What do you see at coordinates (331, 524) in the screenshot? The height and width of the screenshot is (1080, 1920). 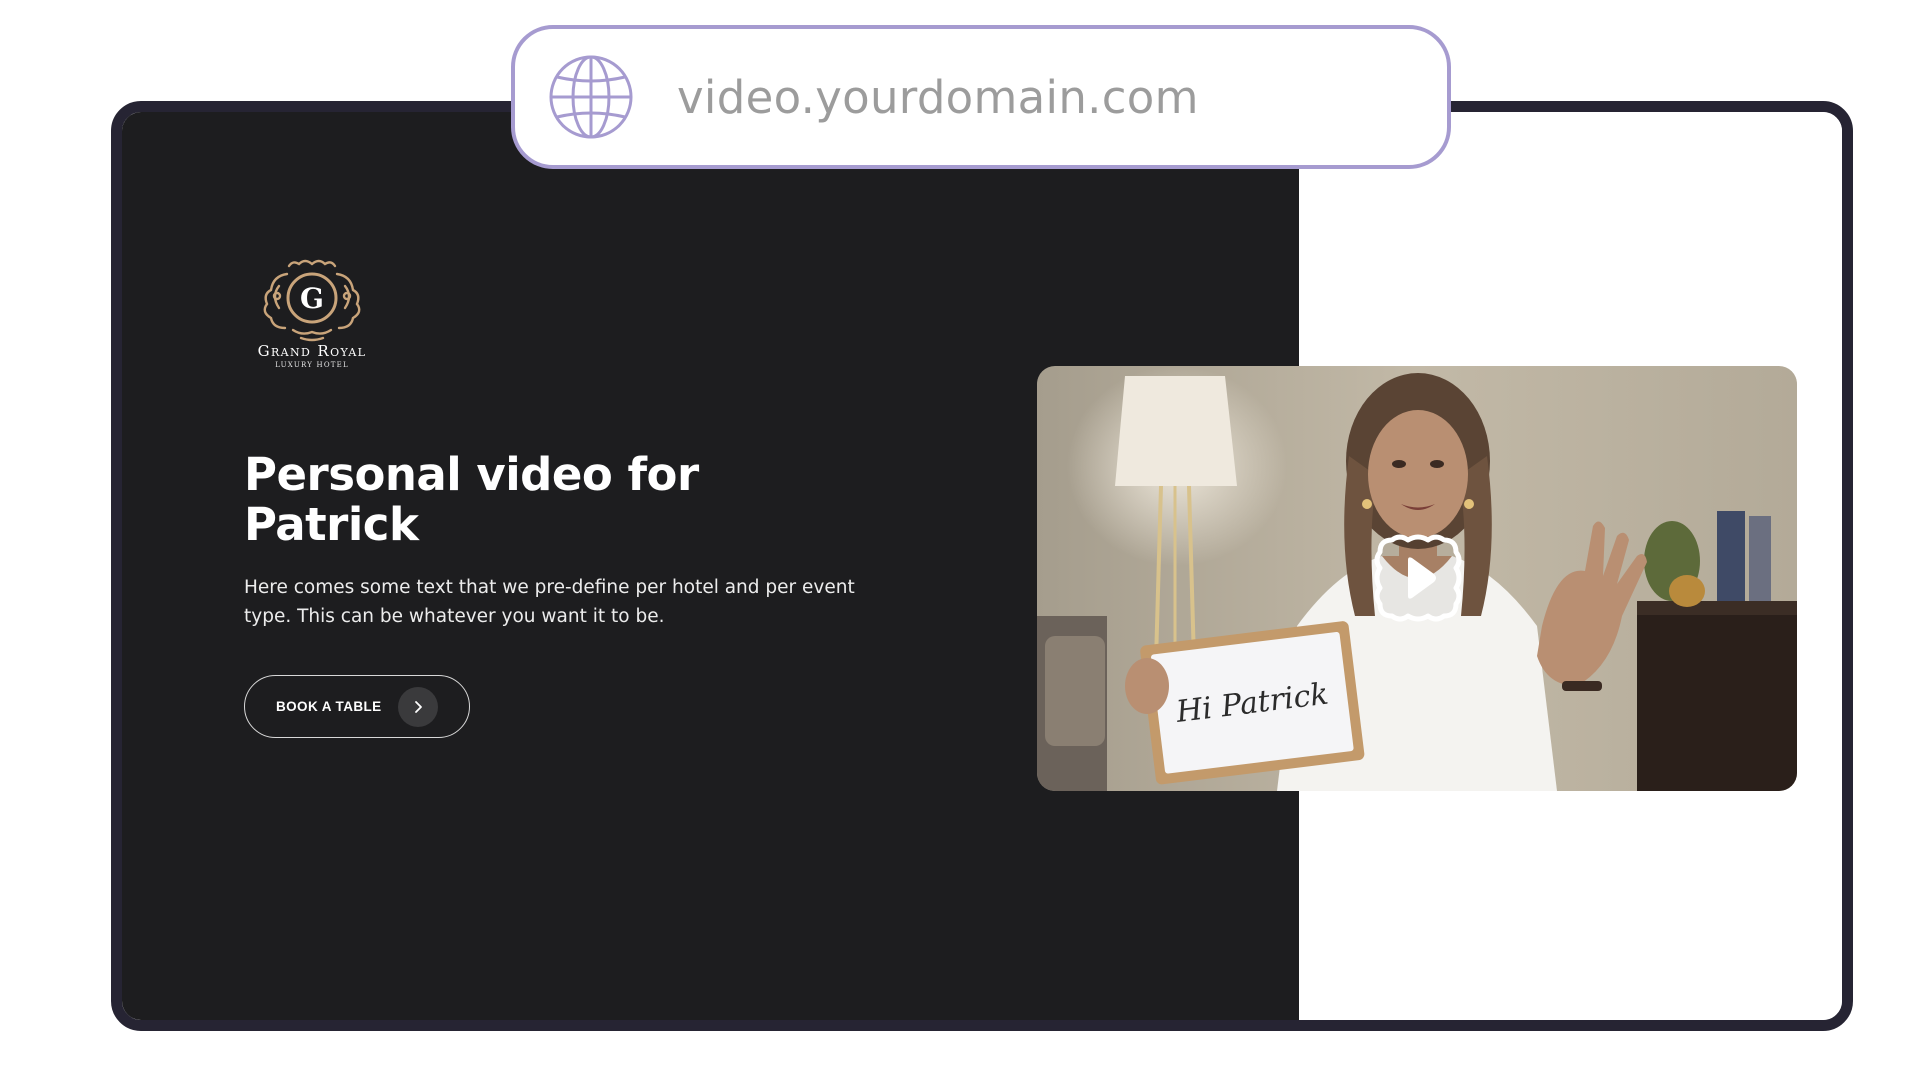 I see `title-line-2: Patrick` at bounding box center [331, 524].